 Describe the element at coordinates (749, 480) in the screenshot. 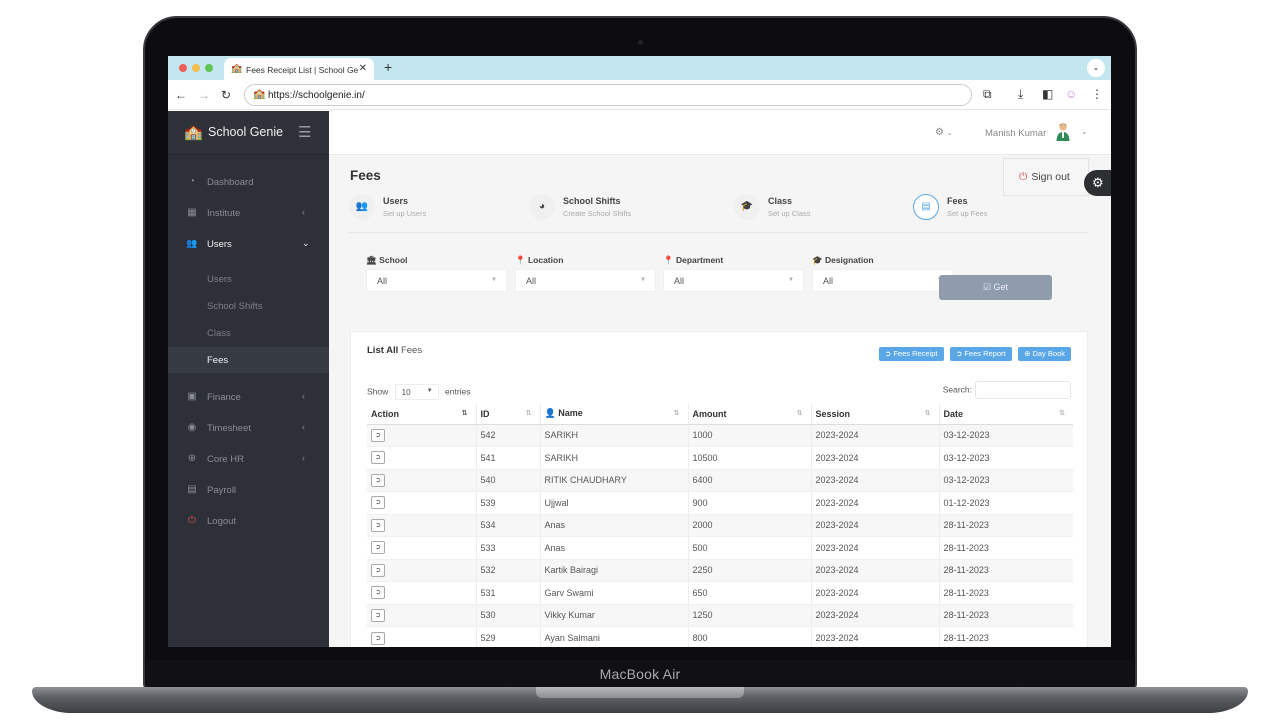

I see `cell-amount: 6400` at that location.